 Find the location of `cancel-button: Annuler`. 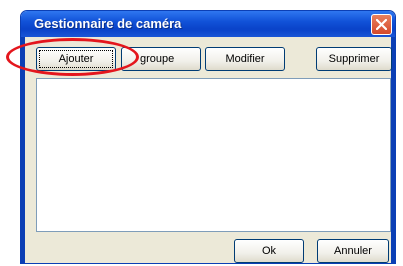

cancel-button: Annuler is located at coordinates (353, 251).